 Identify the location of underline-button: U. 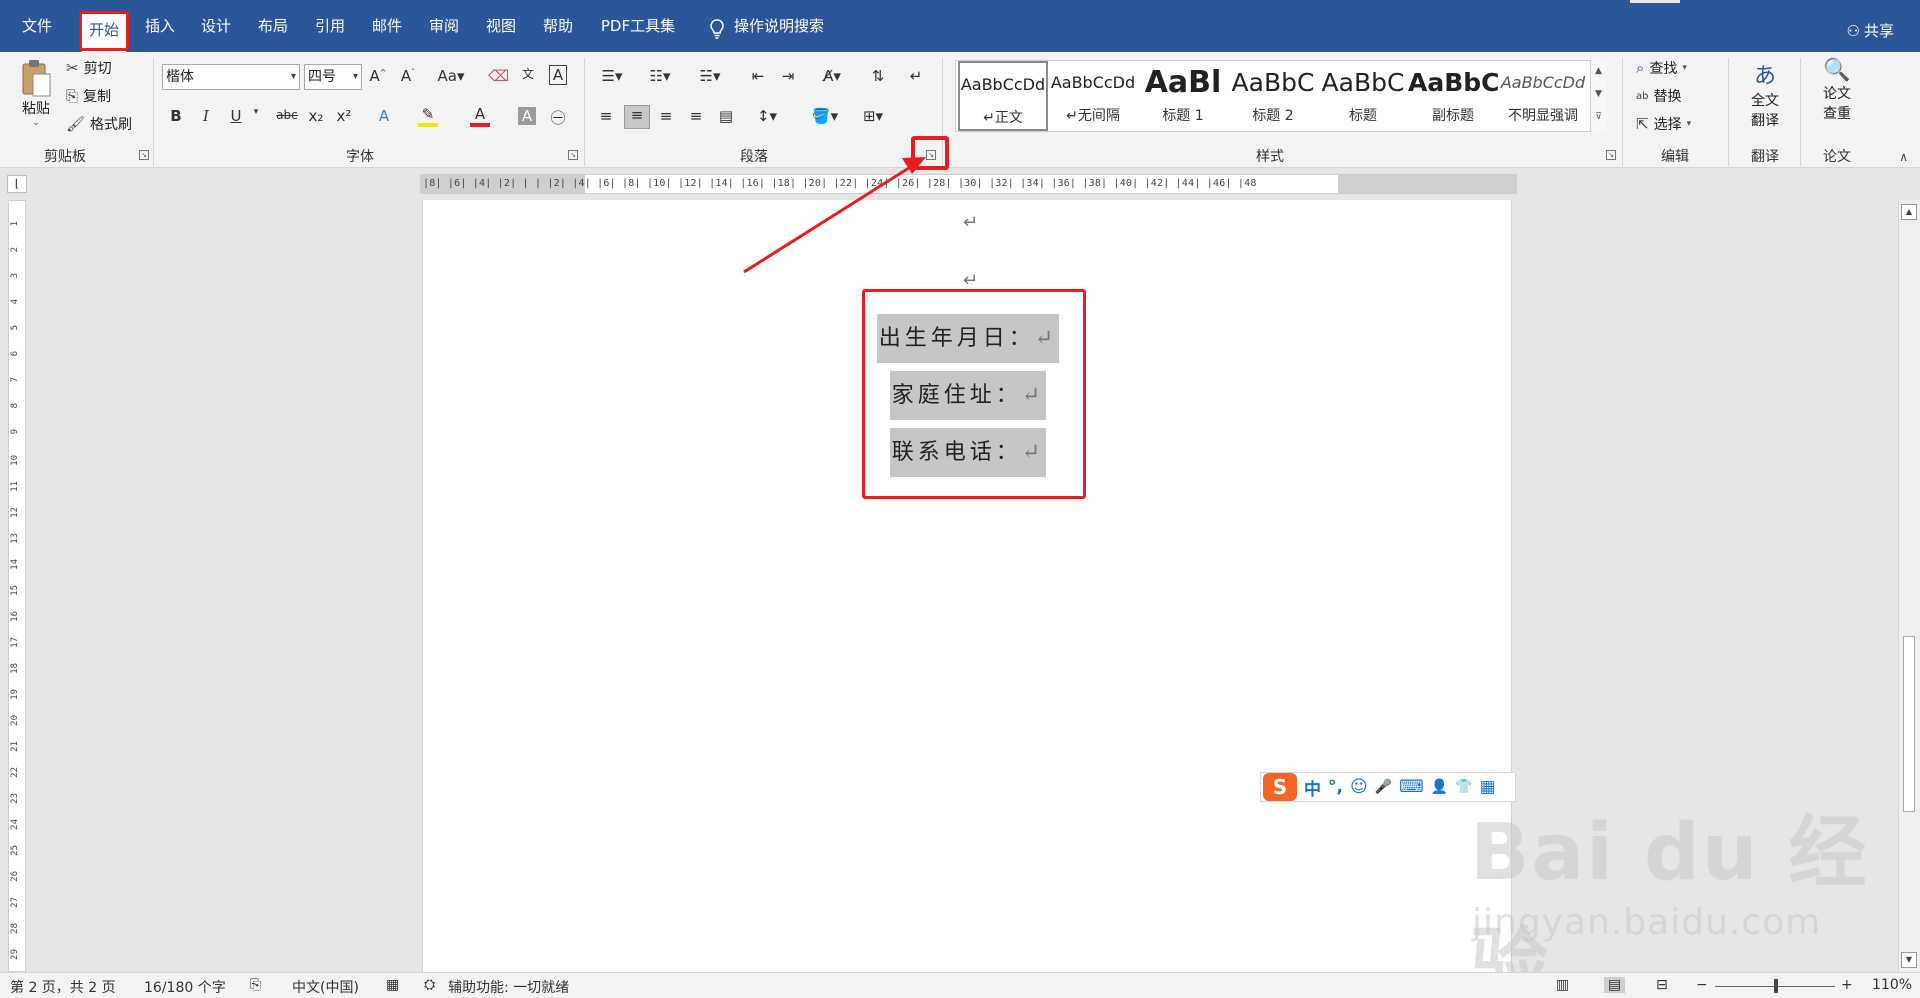
(236, 116).